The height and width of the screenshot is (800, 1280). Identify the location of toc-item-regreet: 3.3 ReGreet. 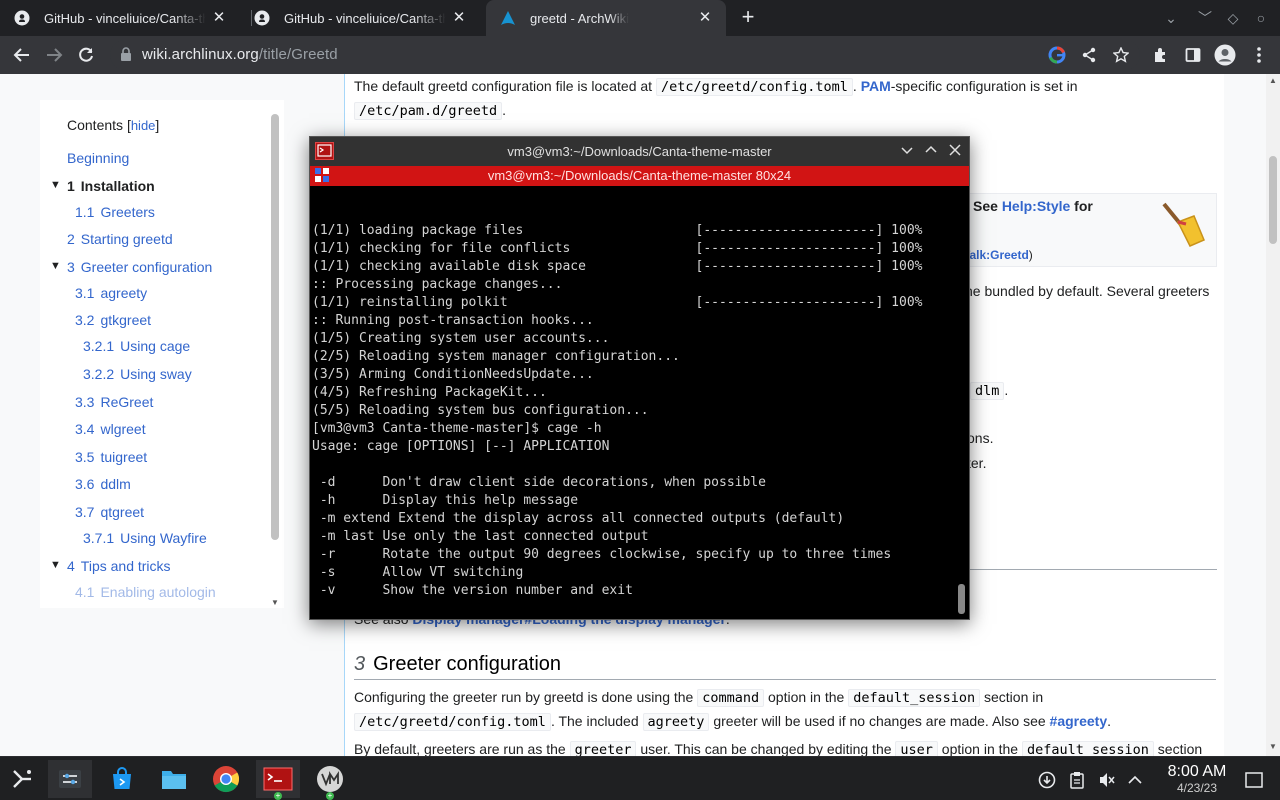
(114, 402).